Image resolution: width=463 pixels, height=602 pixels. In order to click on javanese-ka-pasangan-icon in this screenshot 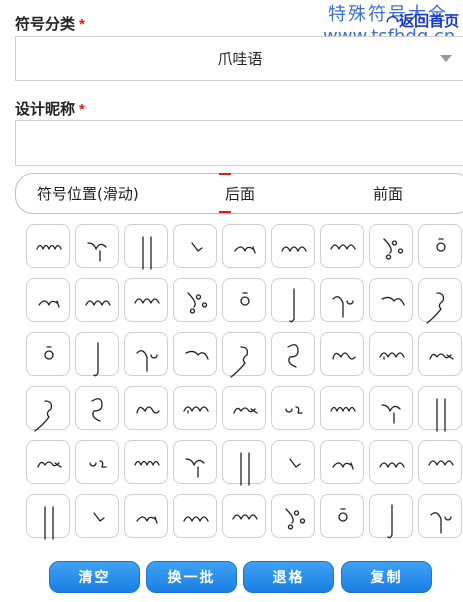, I will do `click(99, 517)`.